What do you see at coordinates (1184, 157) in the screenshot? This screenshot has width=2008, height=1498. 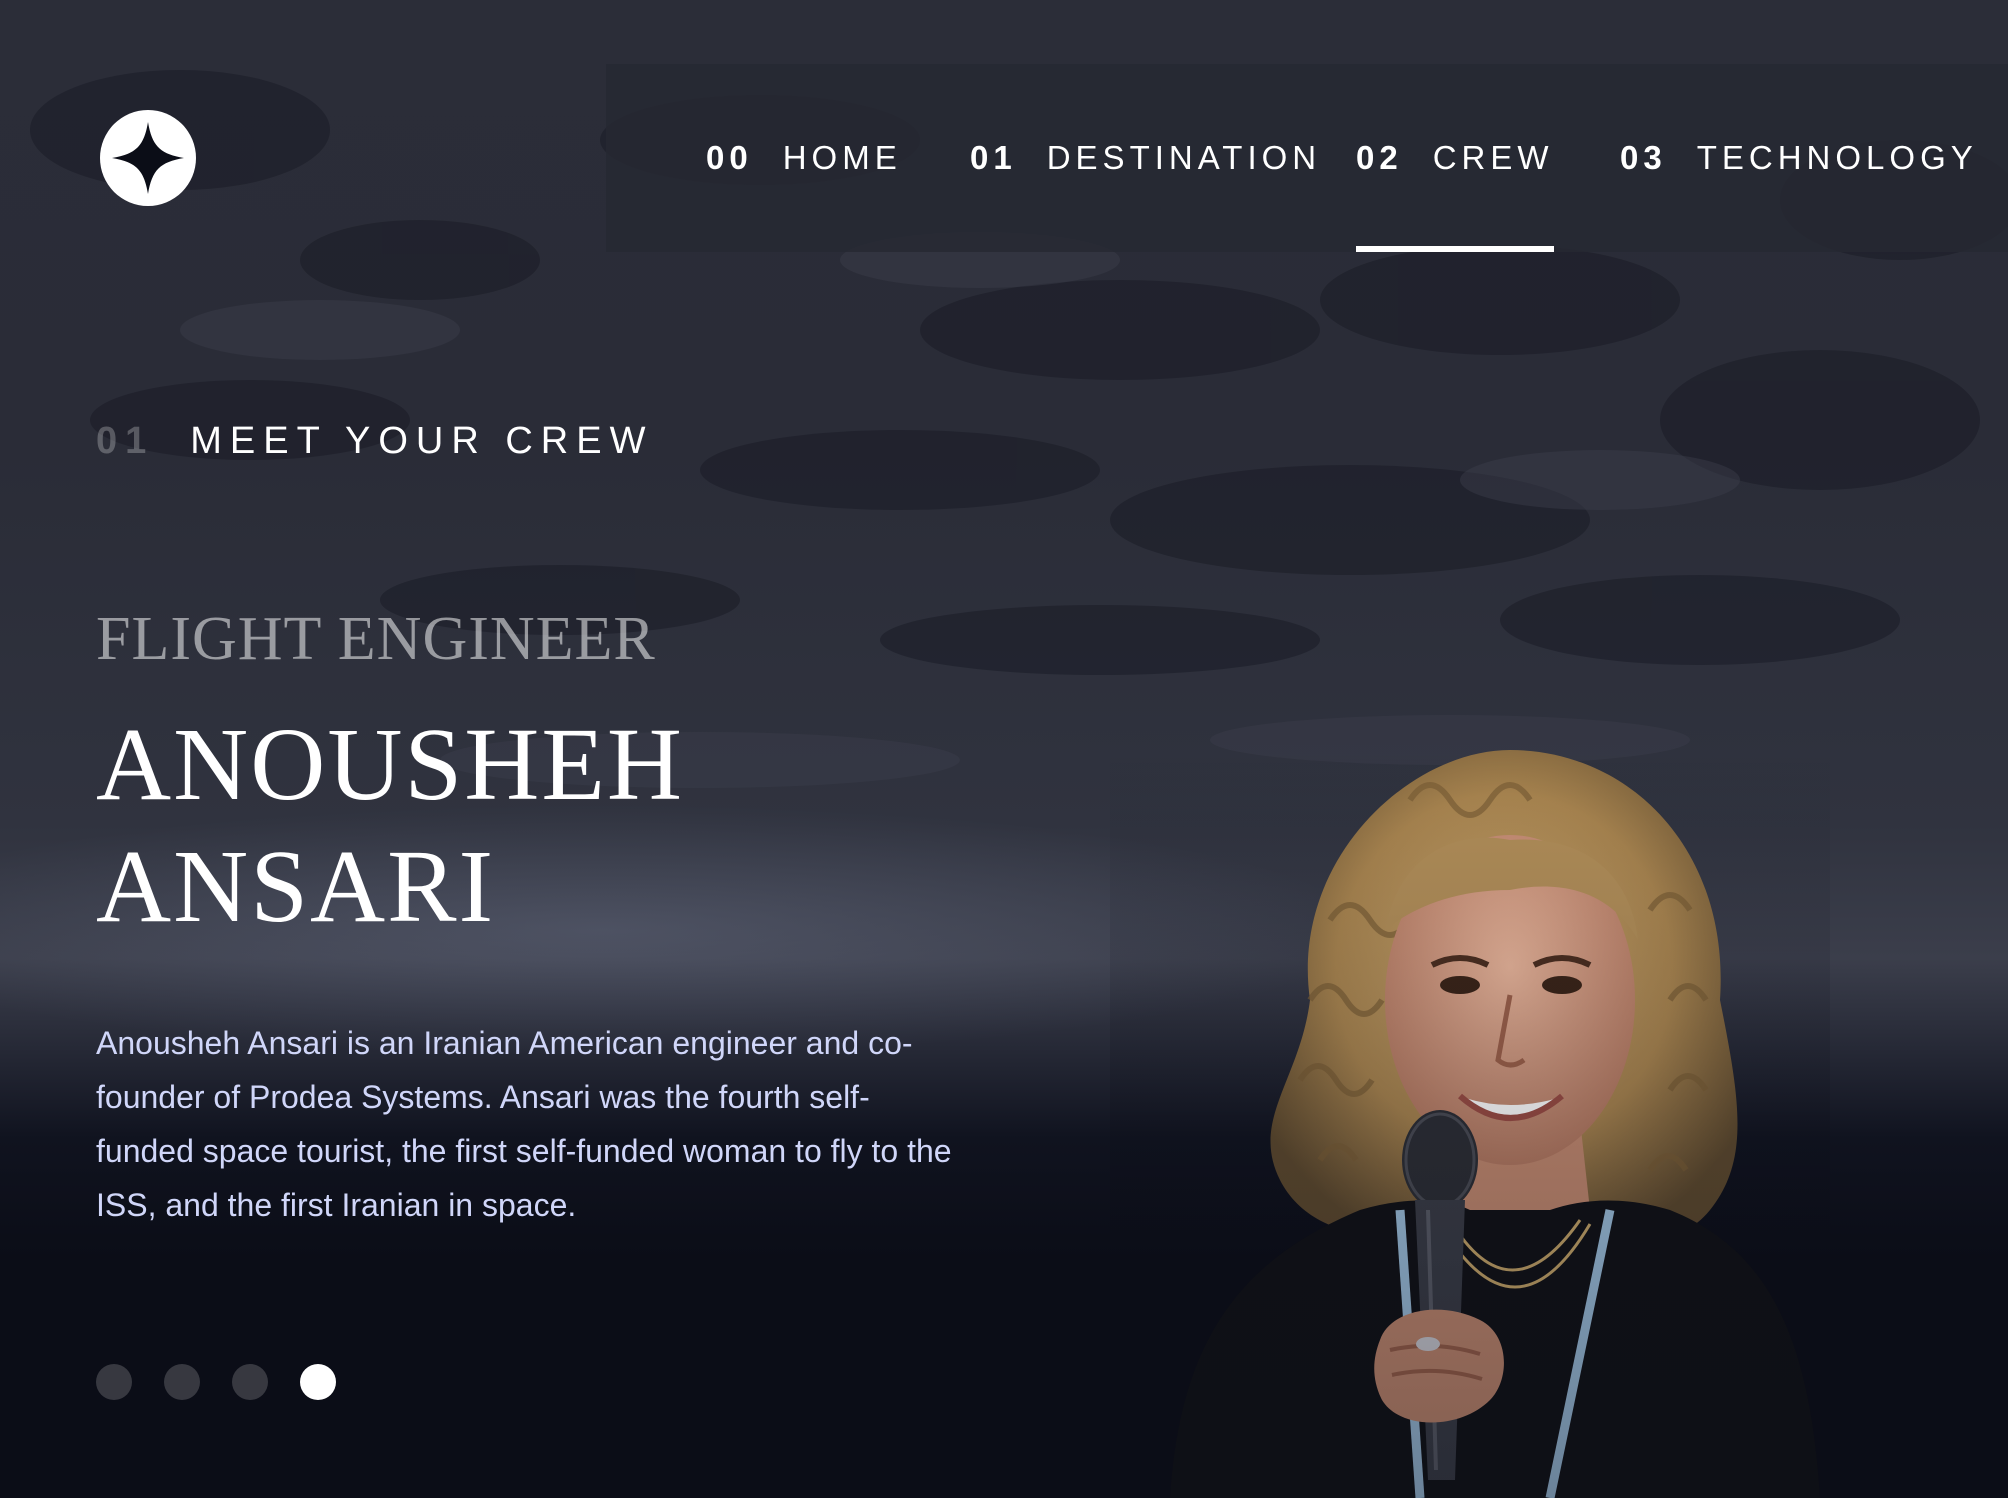 I see `nav-item-label: DESTINATION` at bounding box center [1184, 157].